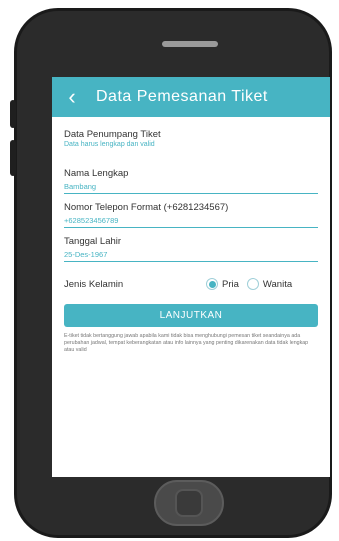  I want to click on home-button-icon, so click(189, 503).